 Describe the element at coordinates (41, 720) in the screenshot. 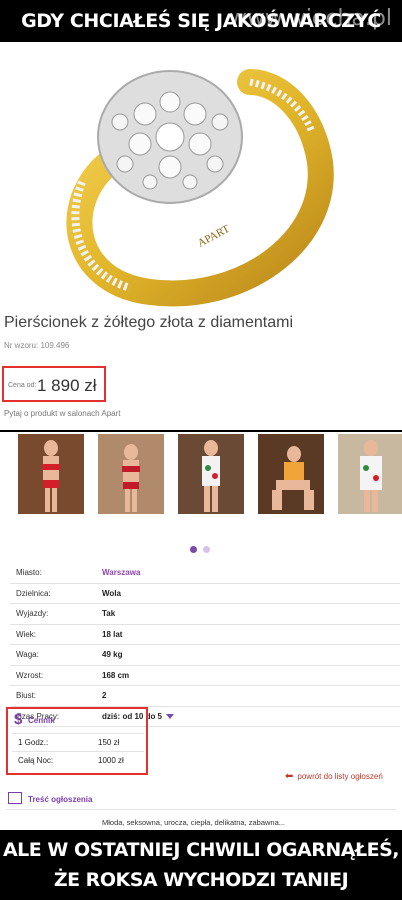

I see `pricing-title: Cennik` at that location.